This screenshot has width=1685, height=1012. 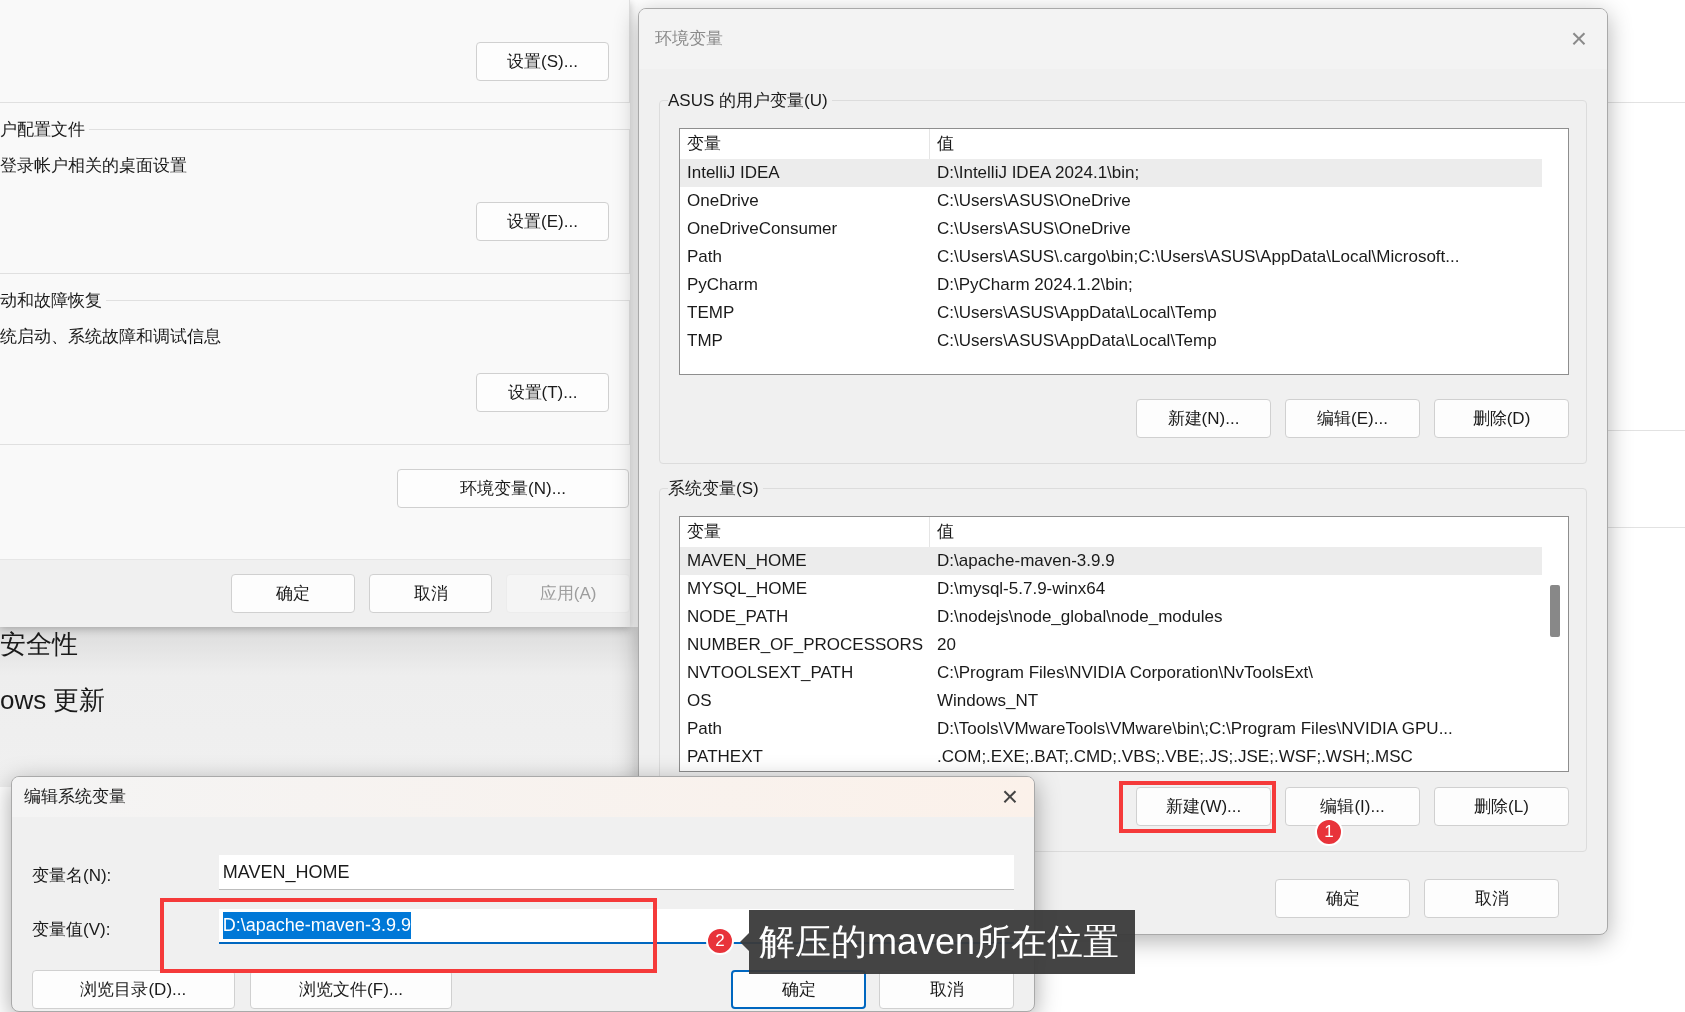 I want to click on variable-name: PATHEXT, so click(x=725, y=757).